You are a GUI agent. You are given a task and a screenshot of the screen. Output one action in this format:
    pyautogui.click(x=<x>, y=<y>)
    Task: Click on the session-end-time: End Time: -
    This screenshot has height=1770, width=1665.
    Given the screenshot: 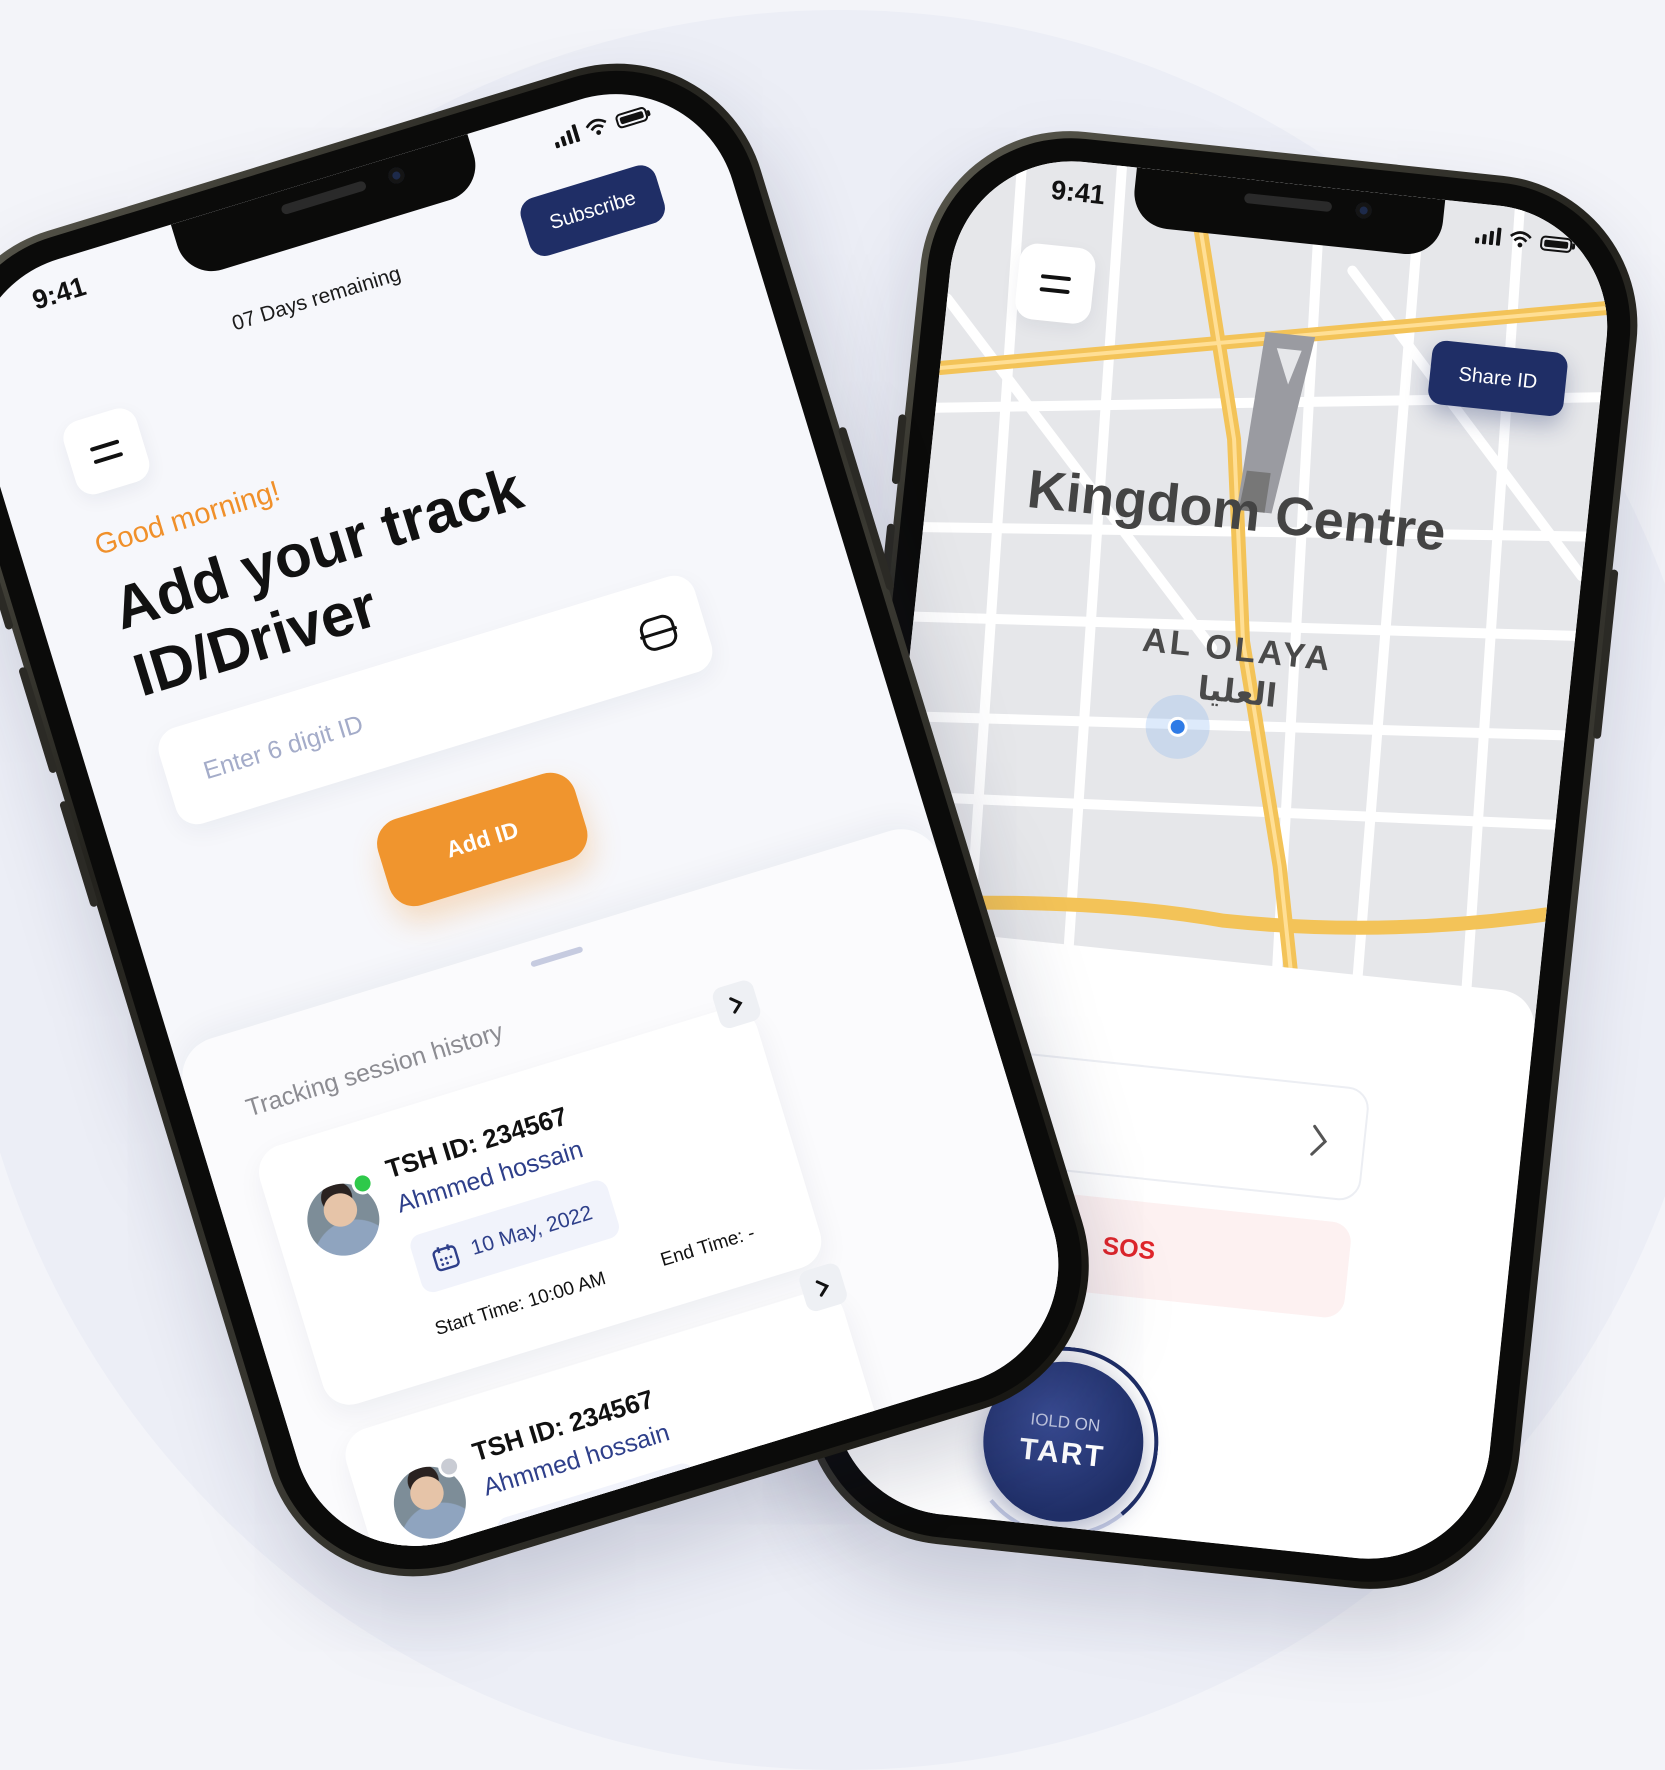 What is the action you would take?
    pyautogui.click(x=708, y=1247)
    